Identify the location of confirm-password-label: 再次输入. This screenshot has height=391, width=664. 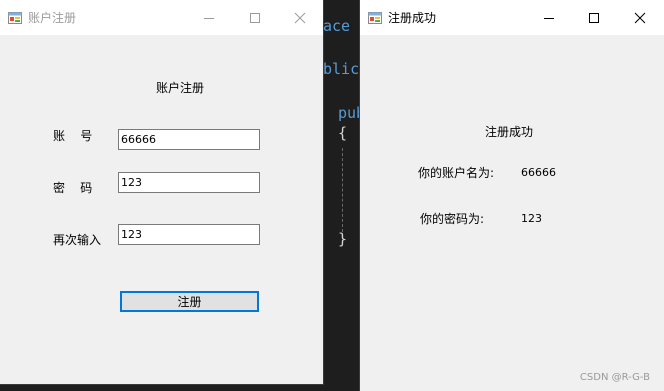
(77, 240).